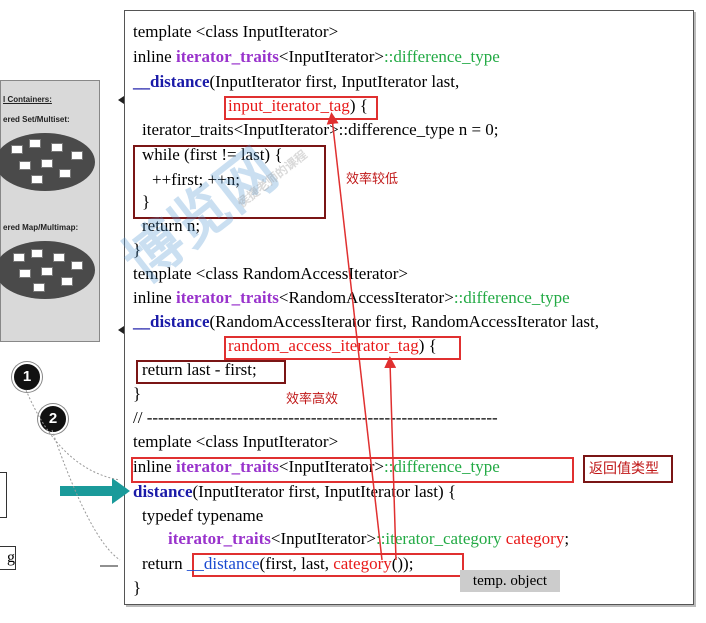 The image size is (706, 623). I want to click on teal-arrow-icon, so click(95, 491).